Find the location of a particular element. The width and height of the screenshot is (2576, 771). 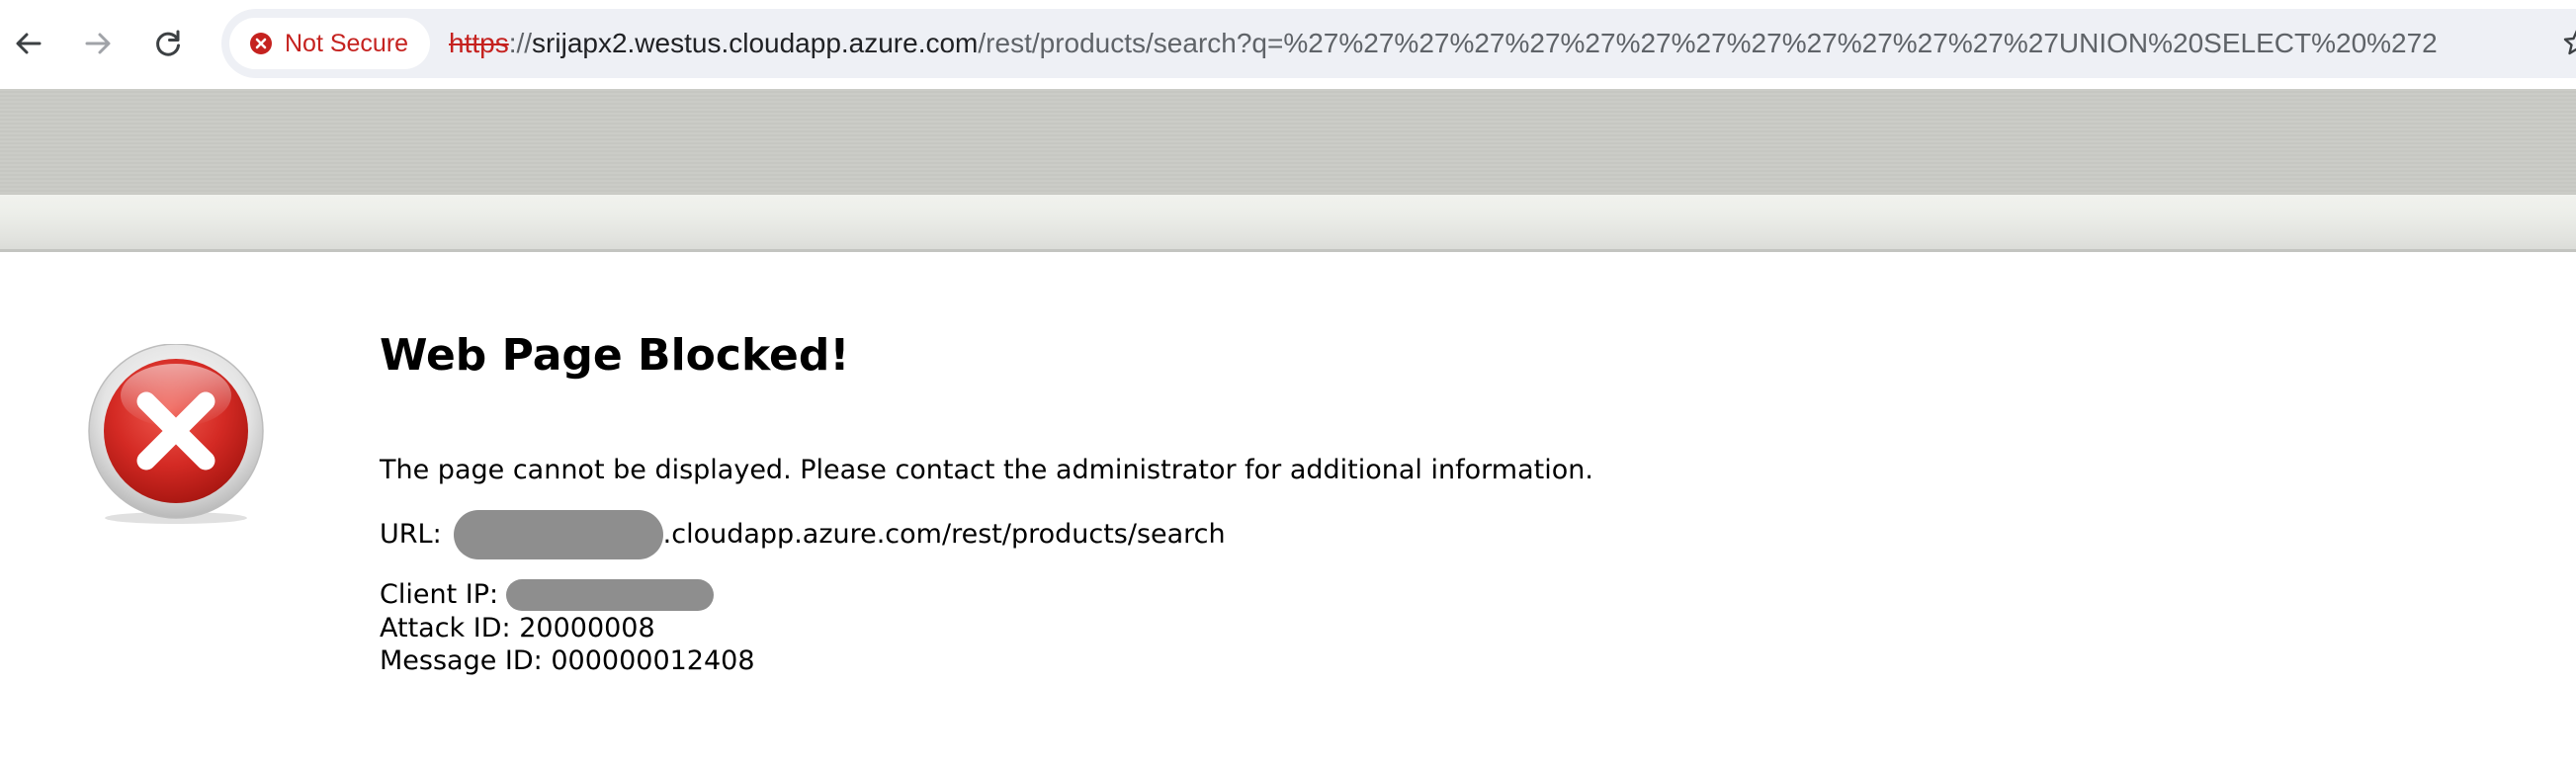

url-label: URL: is located at coordinates (411, 534).